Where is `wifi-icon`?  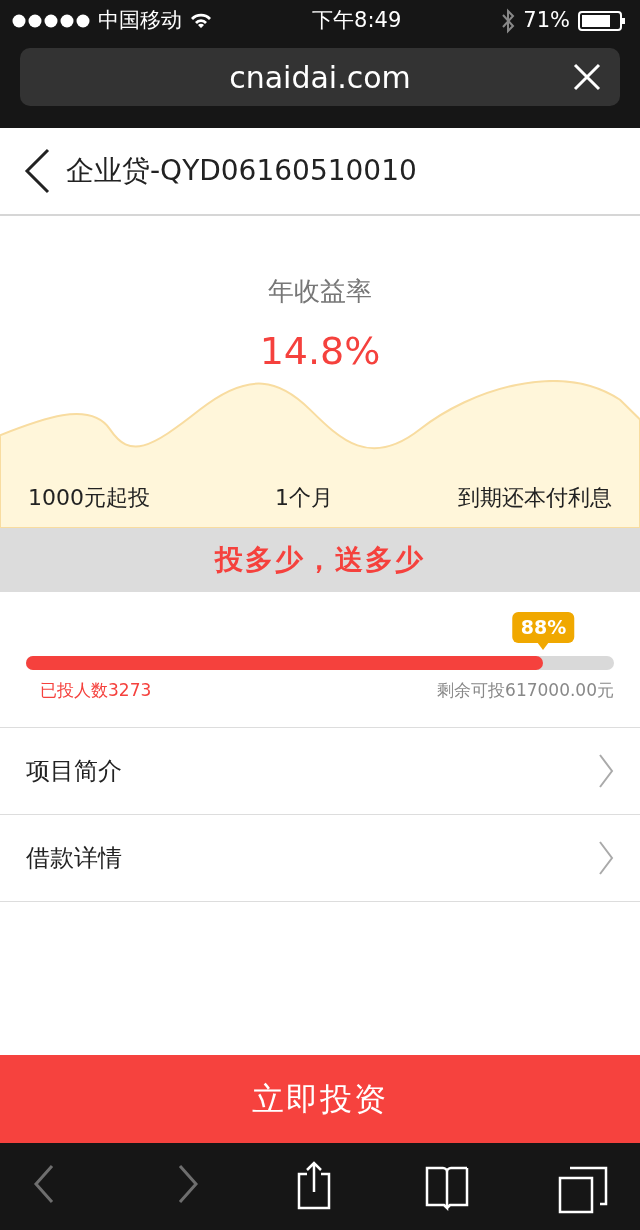
wifi-icon is located at coordinates (201, 21).